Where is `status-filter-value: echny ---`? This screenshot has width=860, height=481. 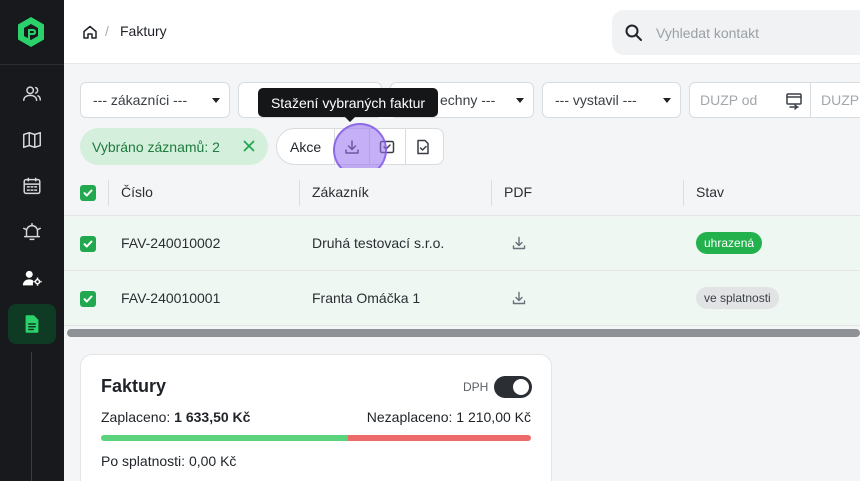 status-filter-value: echny --- is located at coordinates (468, 100).